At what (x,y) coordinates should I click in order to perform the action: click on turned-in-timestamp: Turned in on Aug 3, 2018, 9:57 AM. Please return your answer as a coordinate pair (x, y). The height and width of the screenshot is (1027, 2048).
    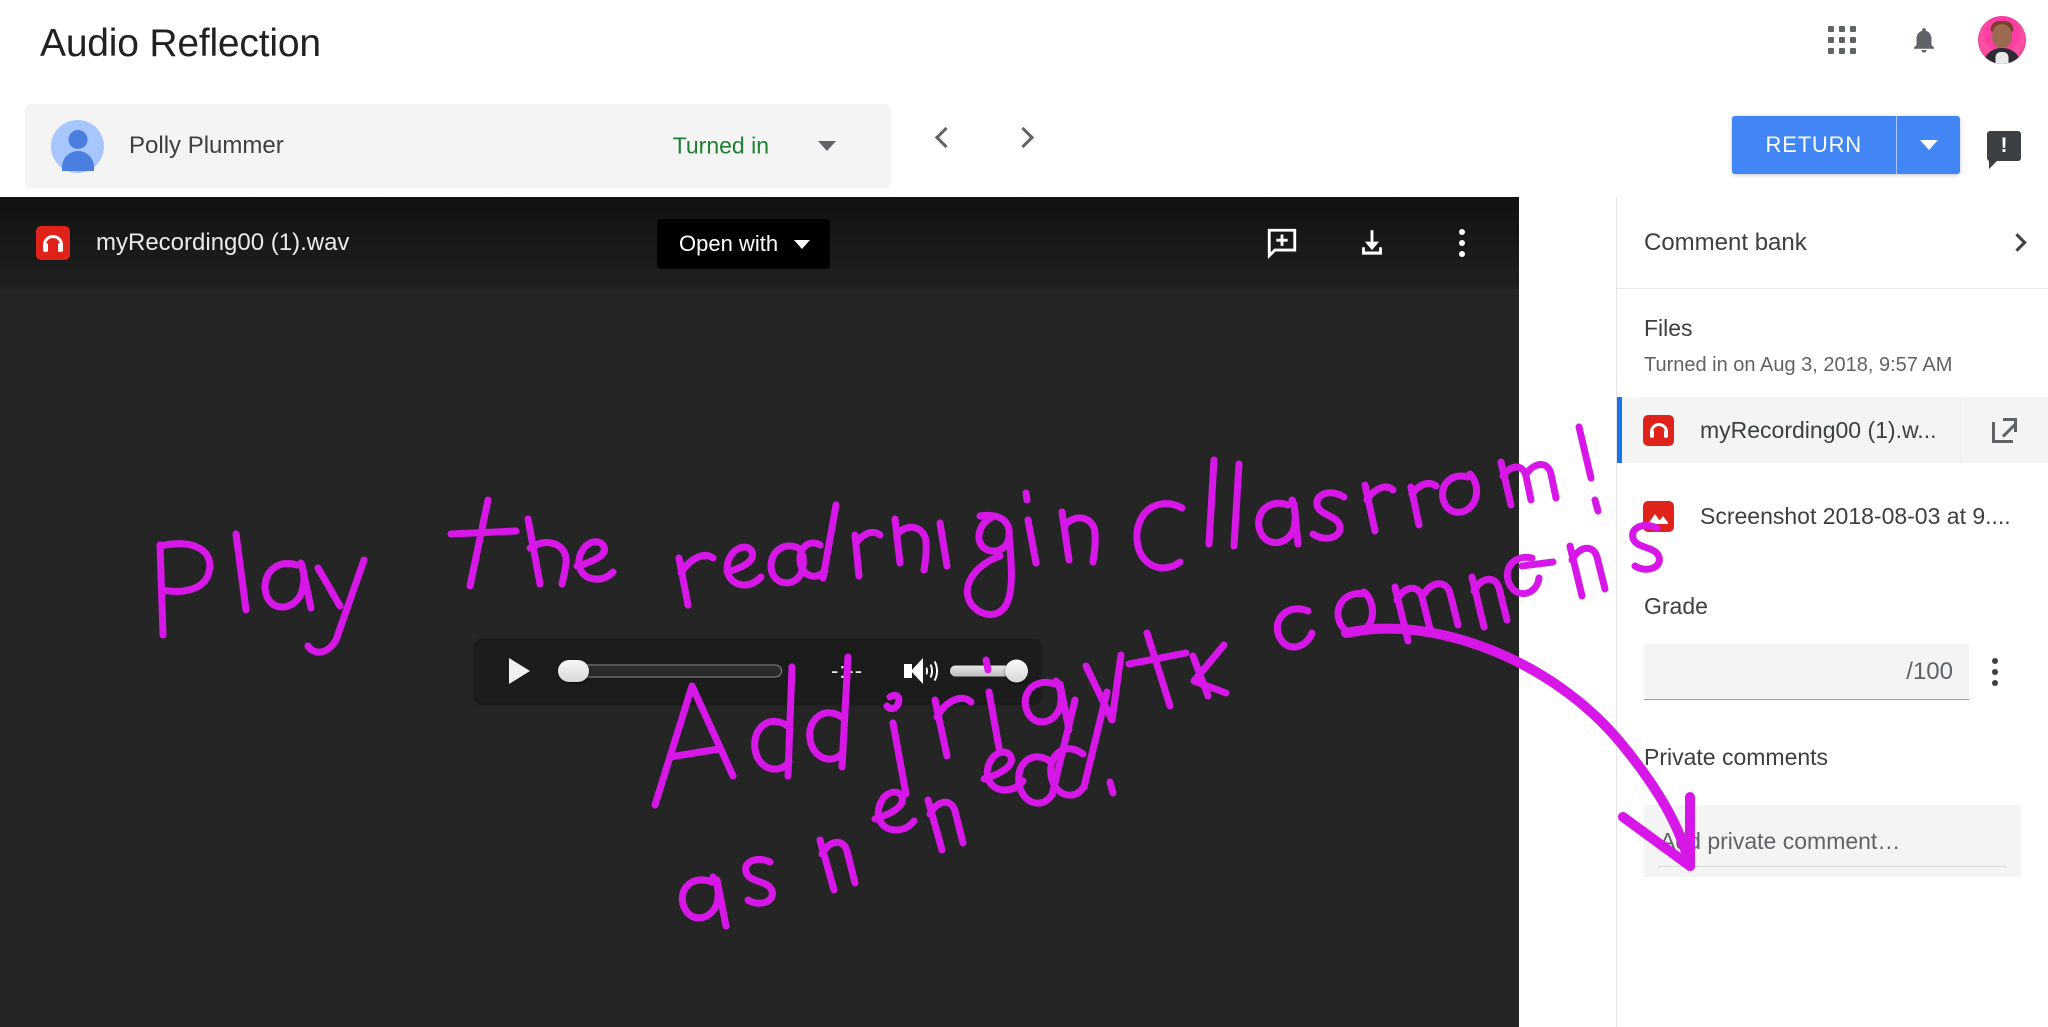
    Looking at the image, I should click on (1798, 365).